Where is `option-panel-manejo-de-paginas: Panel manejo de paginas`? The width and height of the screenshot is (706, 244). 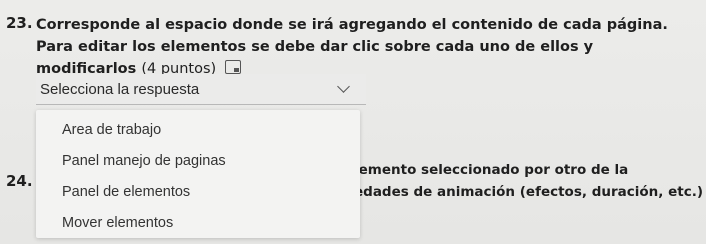
option-panel-manejo-de-paginas: Panel manejo de paginas is located at coordinates (144, 161).